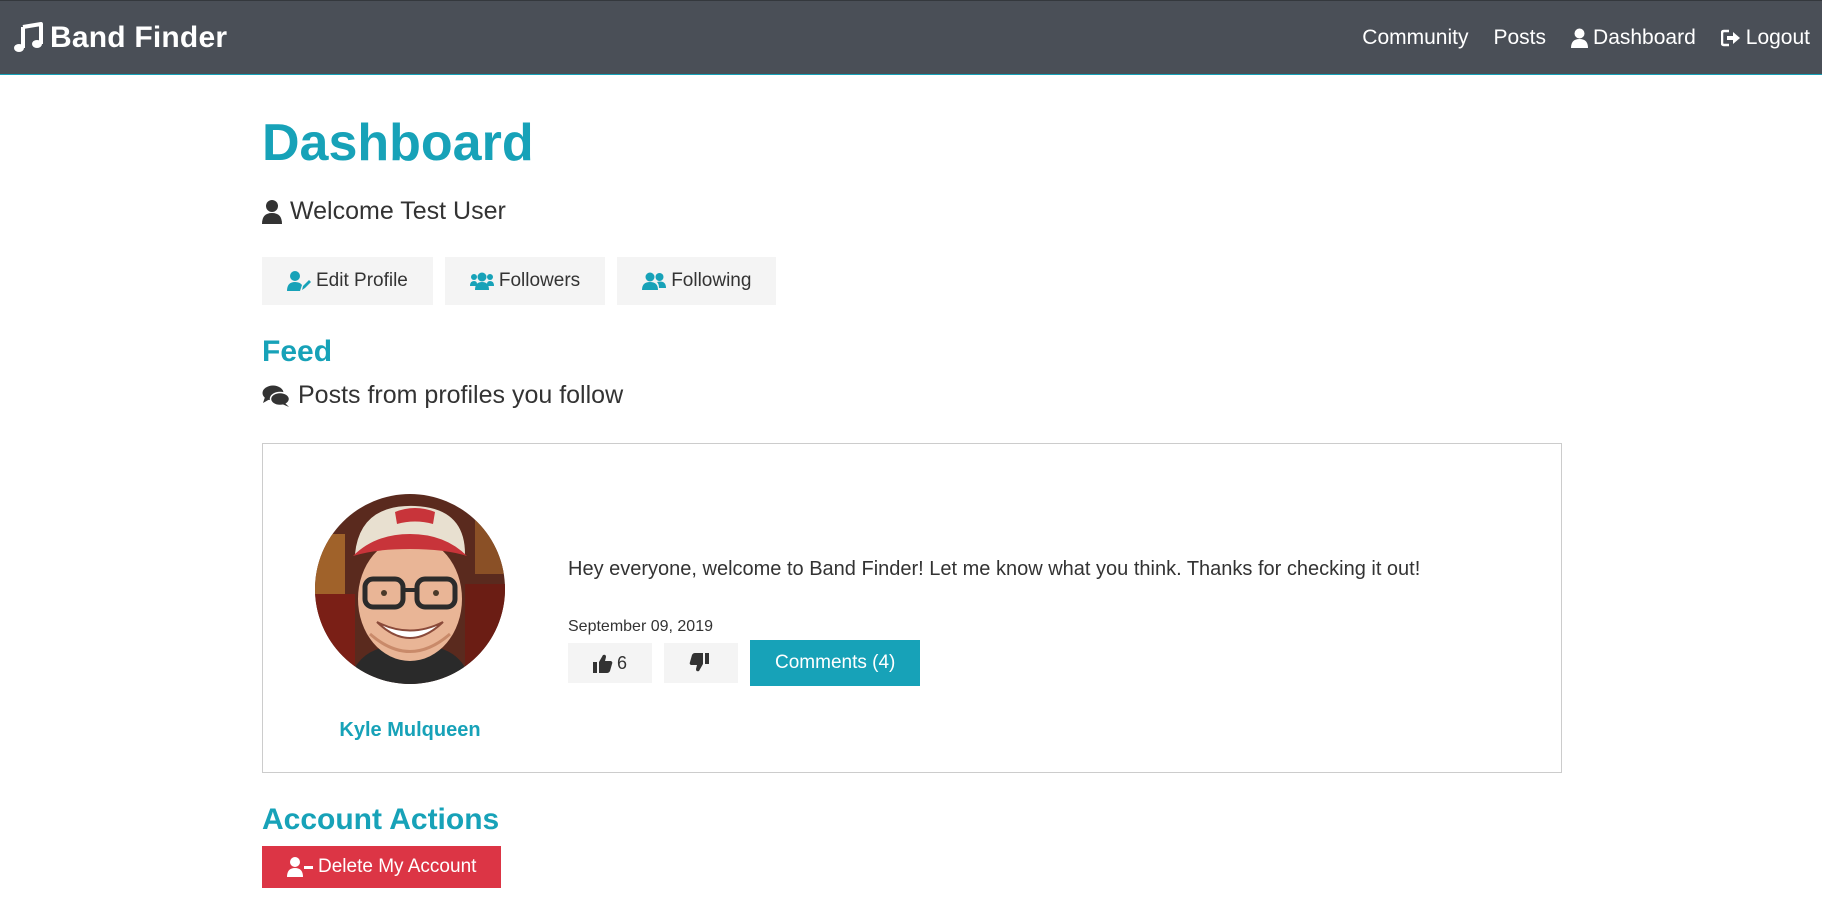 The image size is (1822, 908). I want to click on like-button: 6, so click(610, 663).